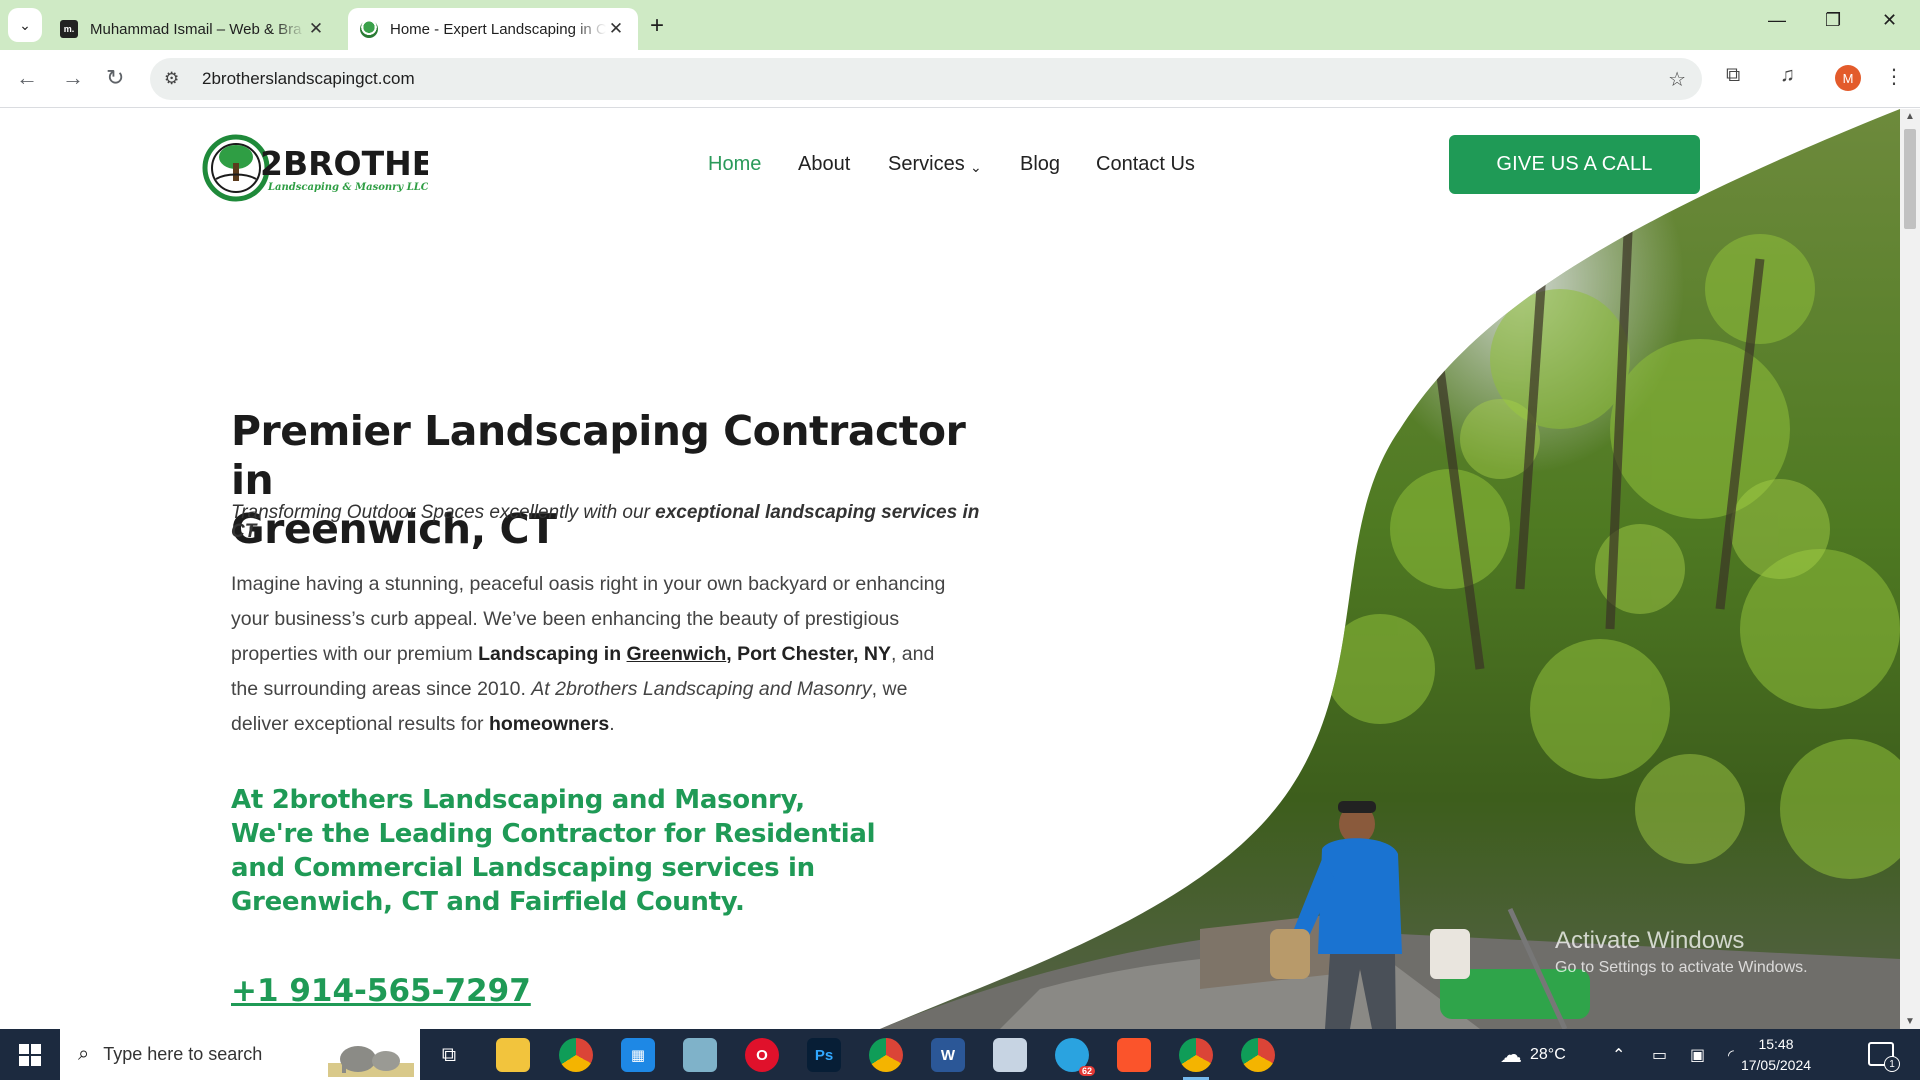 This screenshot has width=1920, height=1080. What do you see at coordinates (598, 455) in the screenshot?
I see `hero-heading-line-1: Premier Landscaping Contractor in` at bounding box center [598, 455].